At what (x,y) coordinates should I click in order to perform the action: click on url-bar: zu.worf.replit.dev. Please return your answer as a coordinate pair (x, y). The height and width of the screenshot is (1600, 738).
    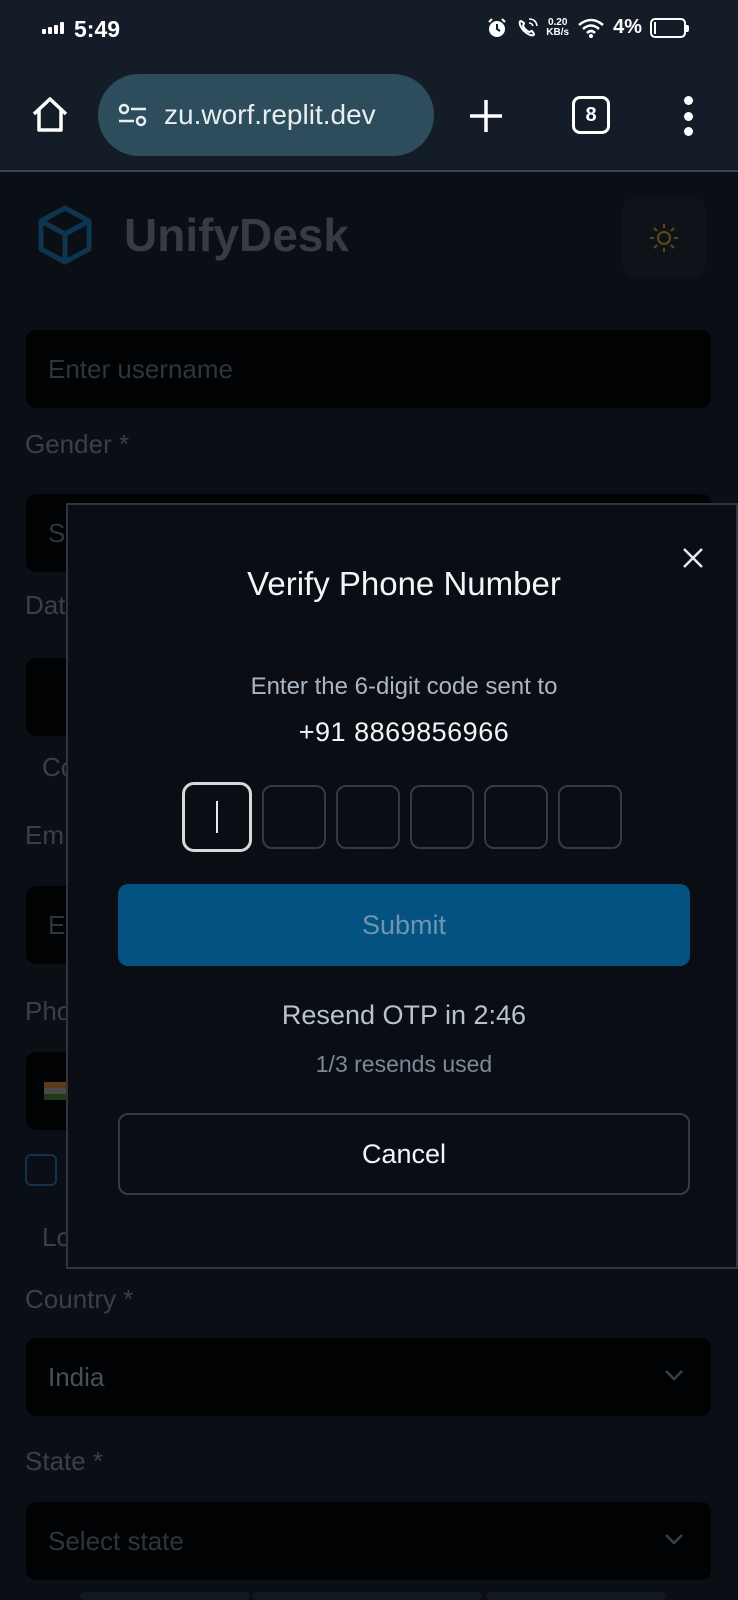
    Looking at the image, I should click on (266, 115).